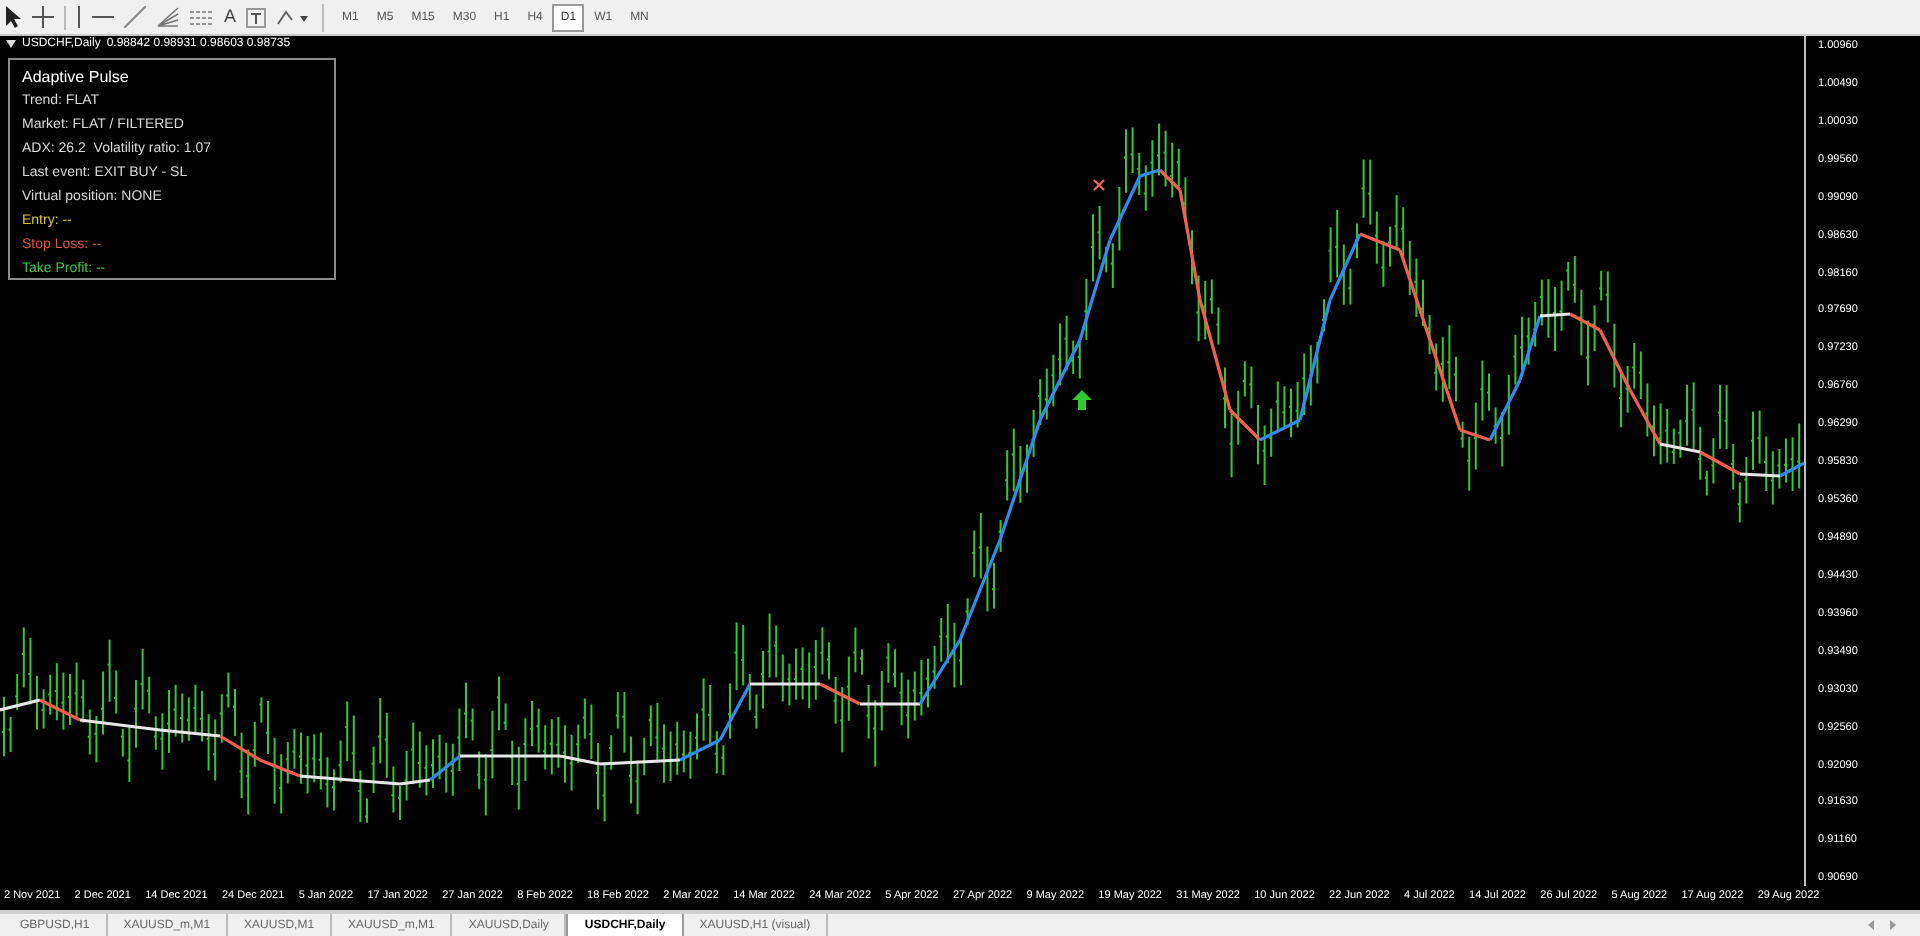  Describe the element at coordinates (168, 17) in the screenshot. I see `fan-lines-icon` at that location.